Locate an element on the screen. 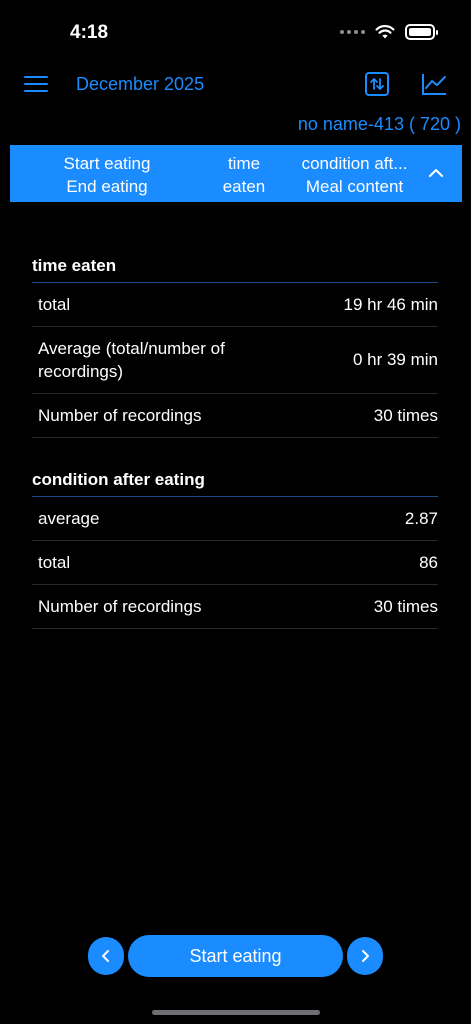  bottom-action-bar: Start eating is located at coordinates (235, 956).